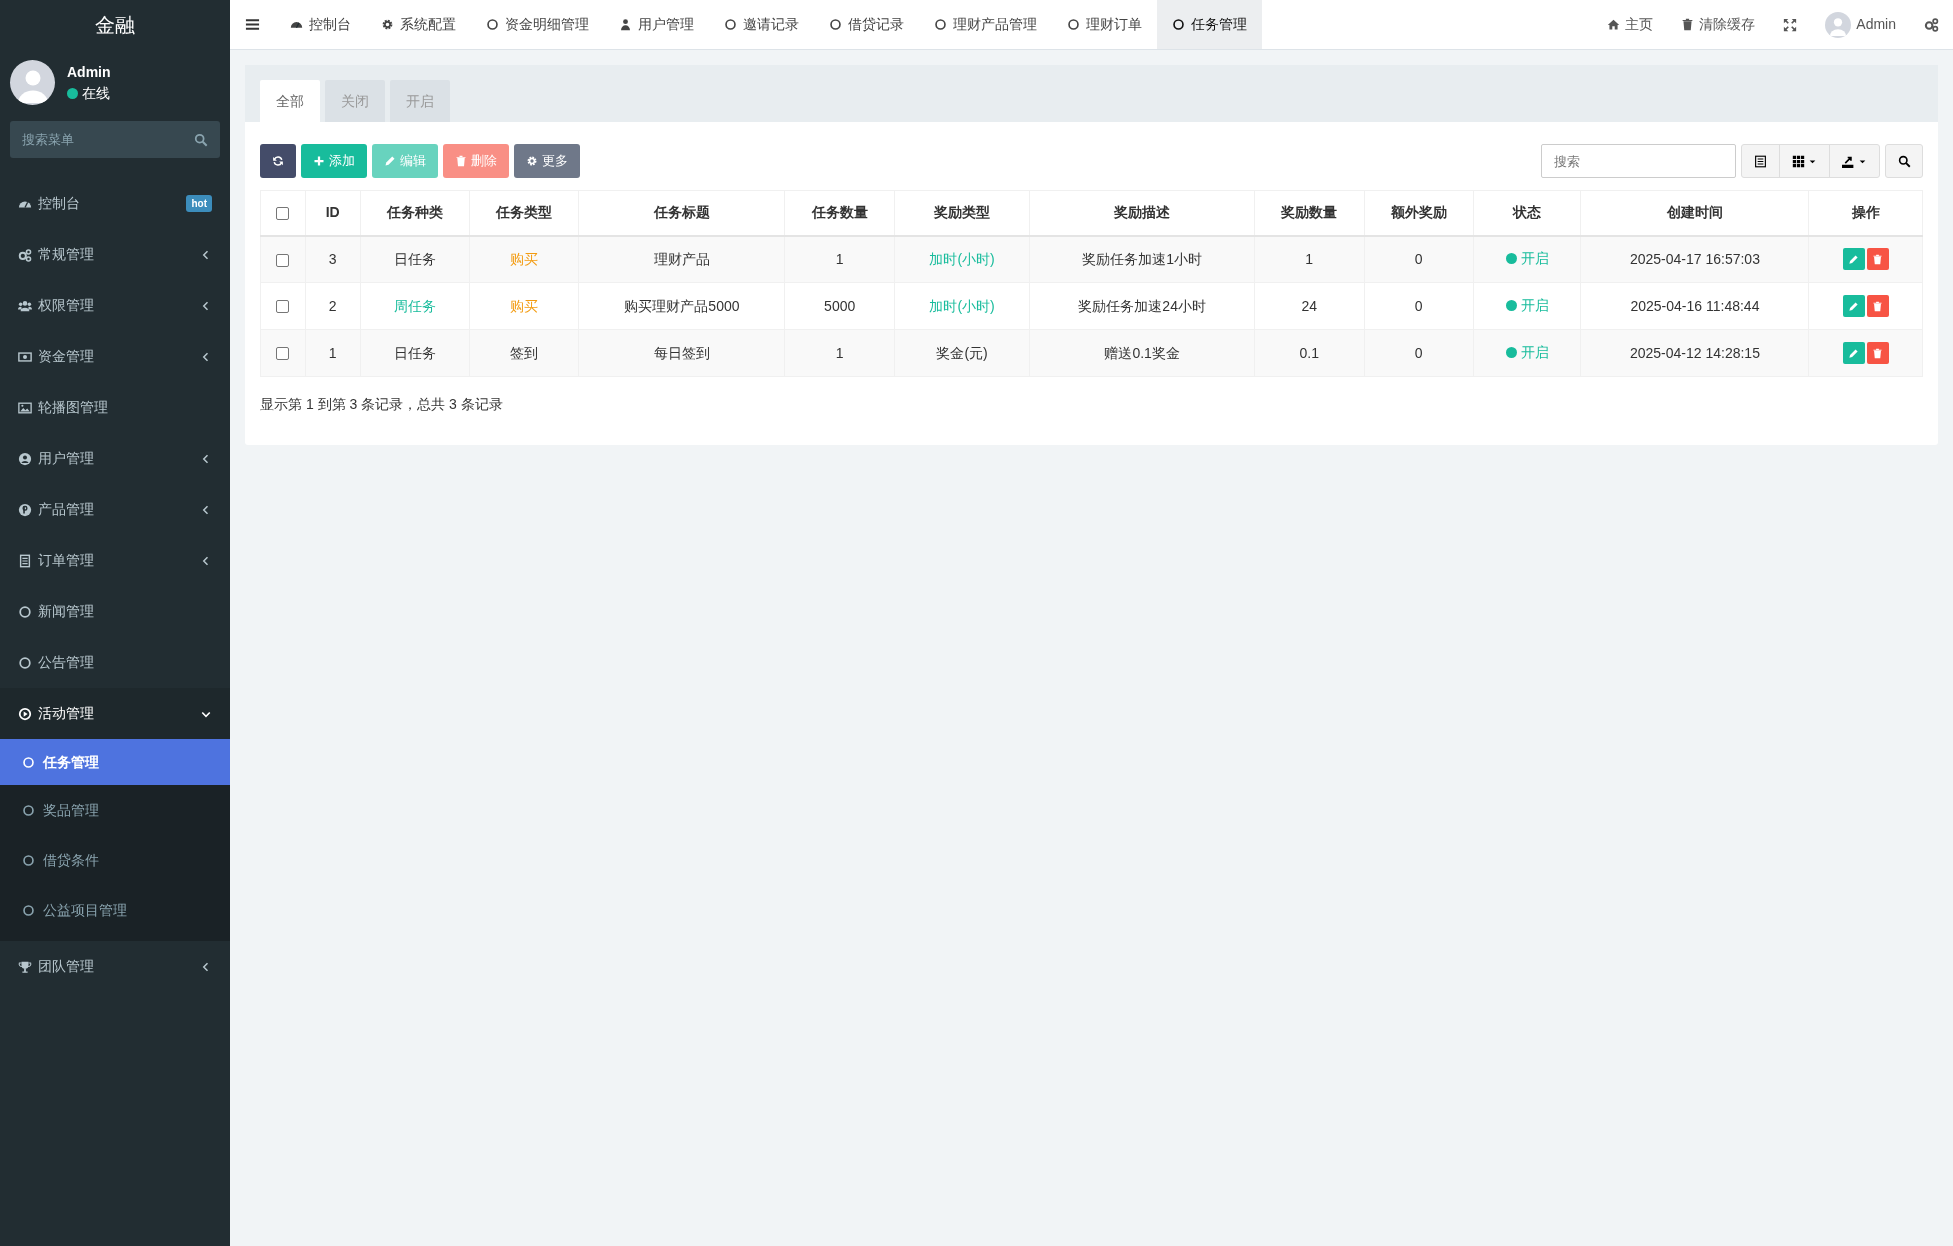 The image size is (1953, 1246). I want to click on table-cell: 奖金(元), so click(962, 352).